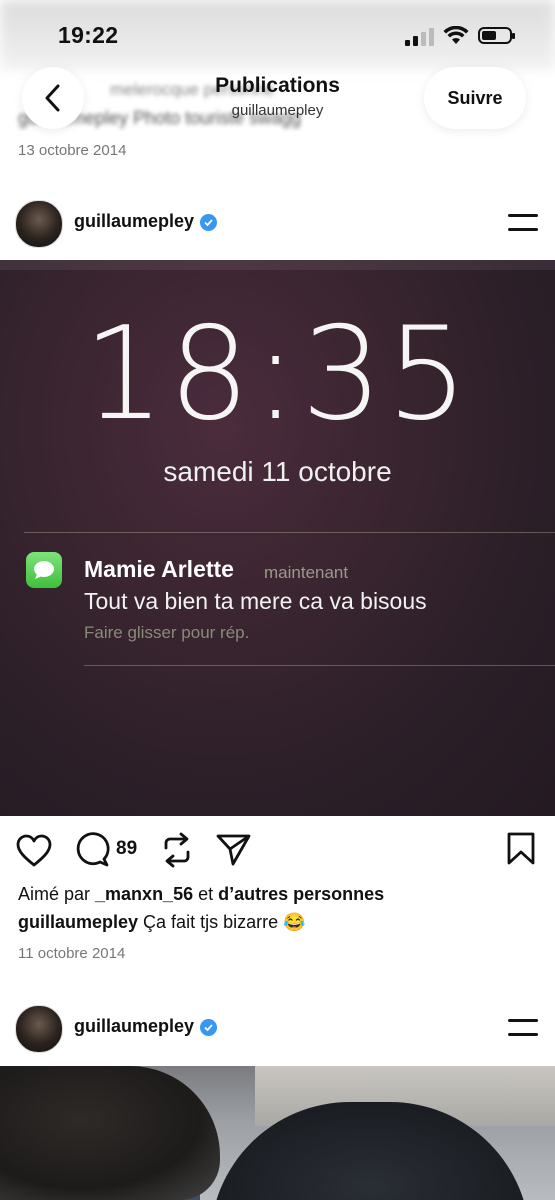 The height and width of the screenshot is (1200, 555). Describe the element at coordinates (206, 894) in the screenshot. I see `likes-middle: et` at that location.